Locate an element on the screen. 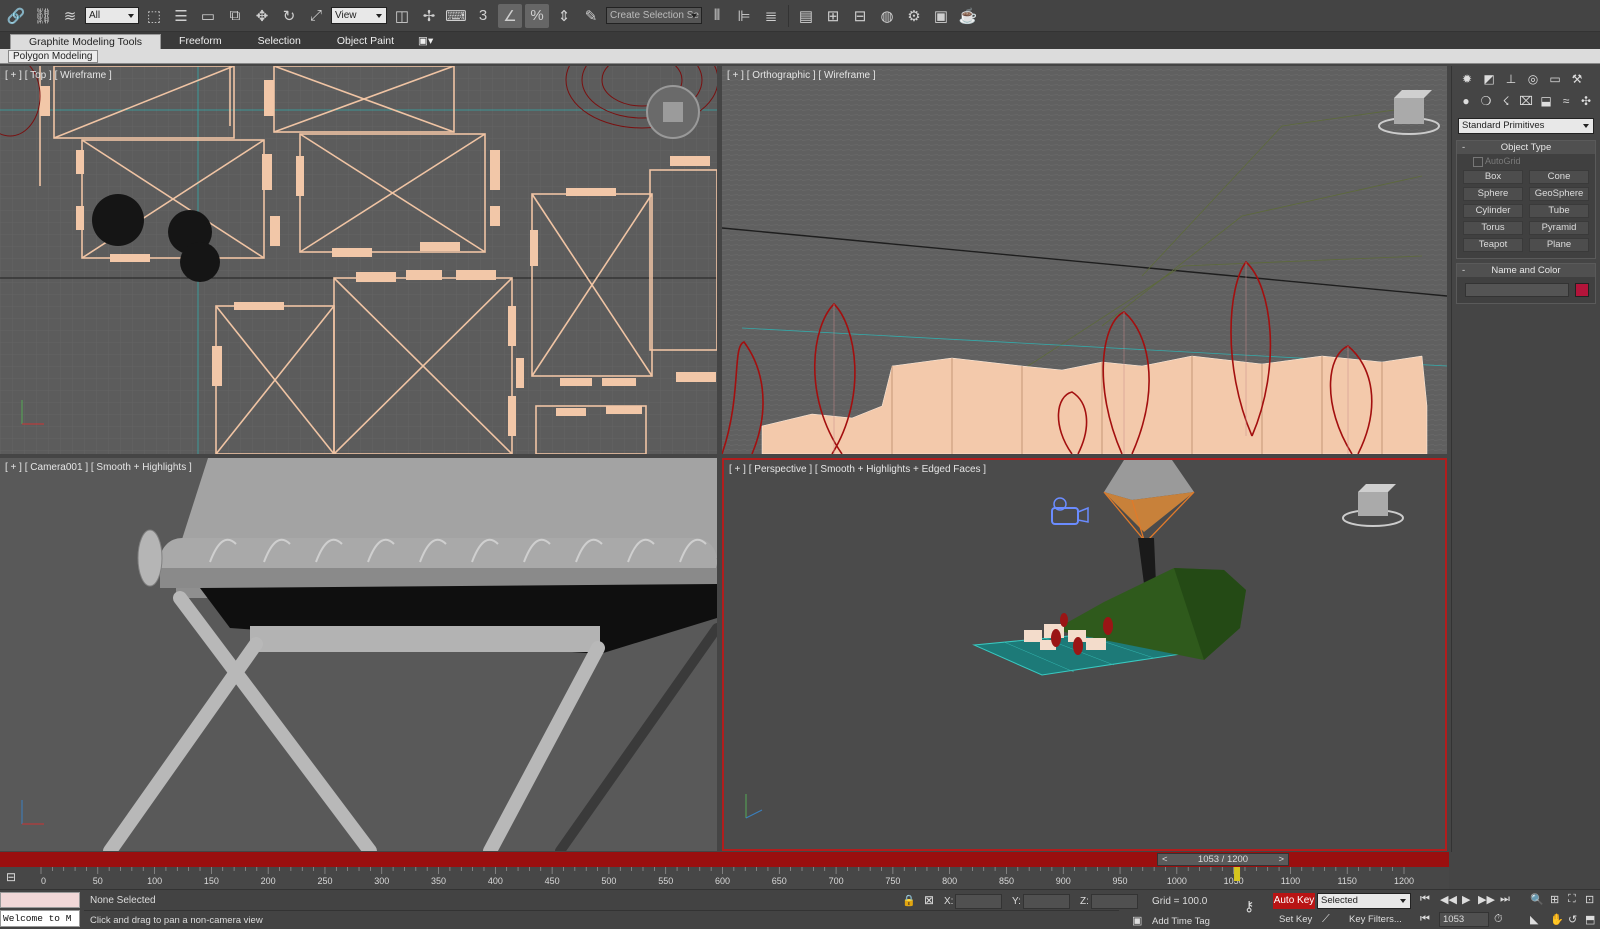  spacewarps-icon: ≈ is located at coordinates (1566, 101).